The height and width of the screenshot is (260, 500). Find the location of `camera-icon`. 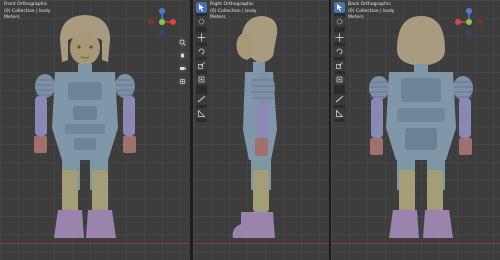

camera-icon is located at coordinates (182, 68).